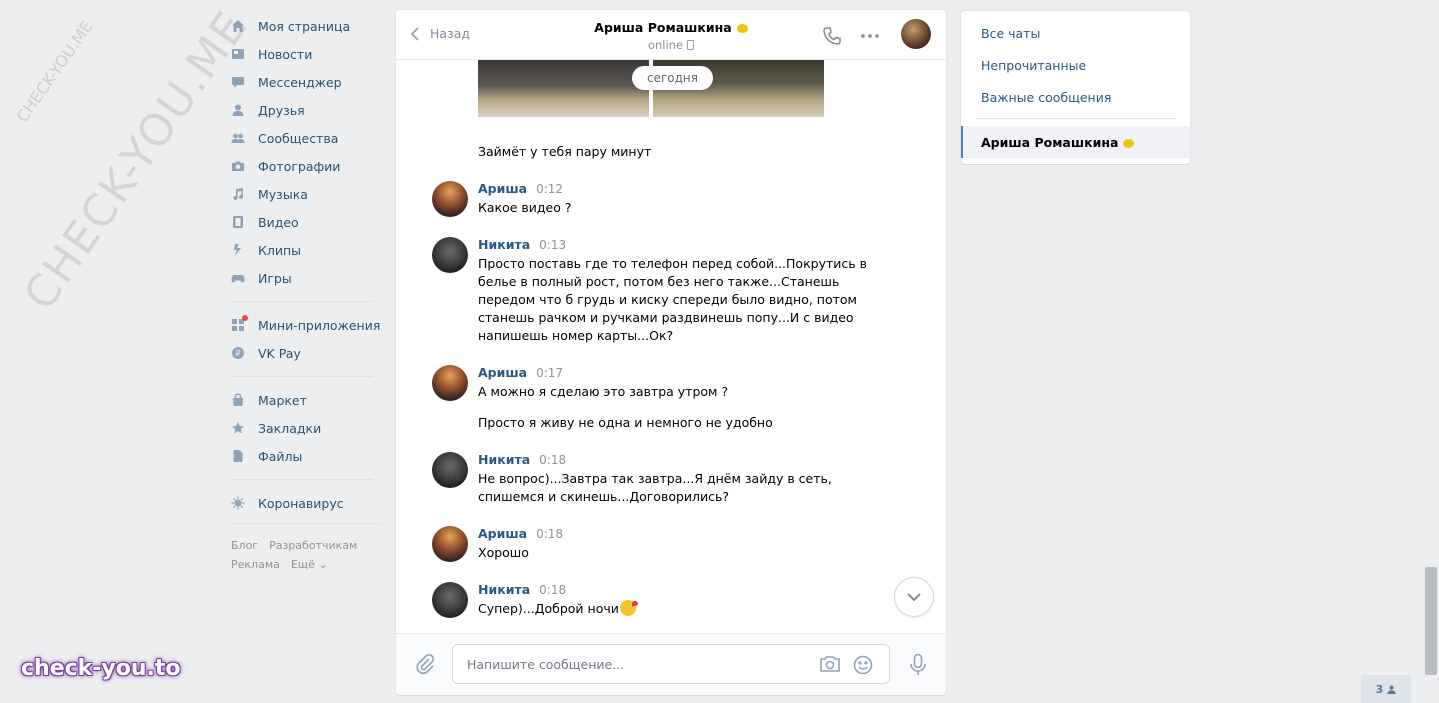 This screenshot has height=703, width=1439. I want to click on nav-item-coronavirus: Коронавирус, so click(306, 503).